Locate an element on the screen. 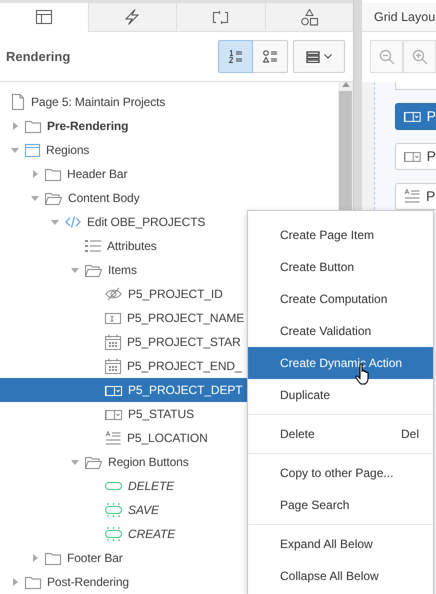 Image resolution: width=436 pixels, height=594 pixels. menu-item: Create Button is located at coordinates (340, 267).